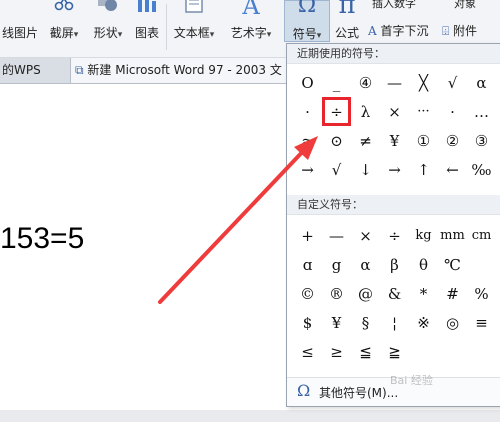 The height and width of the screenshot is (422, 500). I want to click on custom-symbol-cell: +, so click(307, 235).